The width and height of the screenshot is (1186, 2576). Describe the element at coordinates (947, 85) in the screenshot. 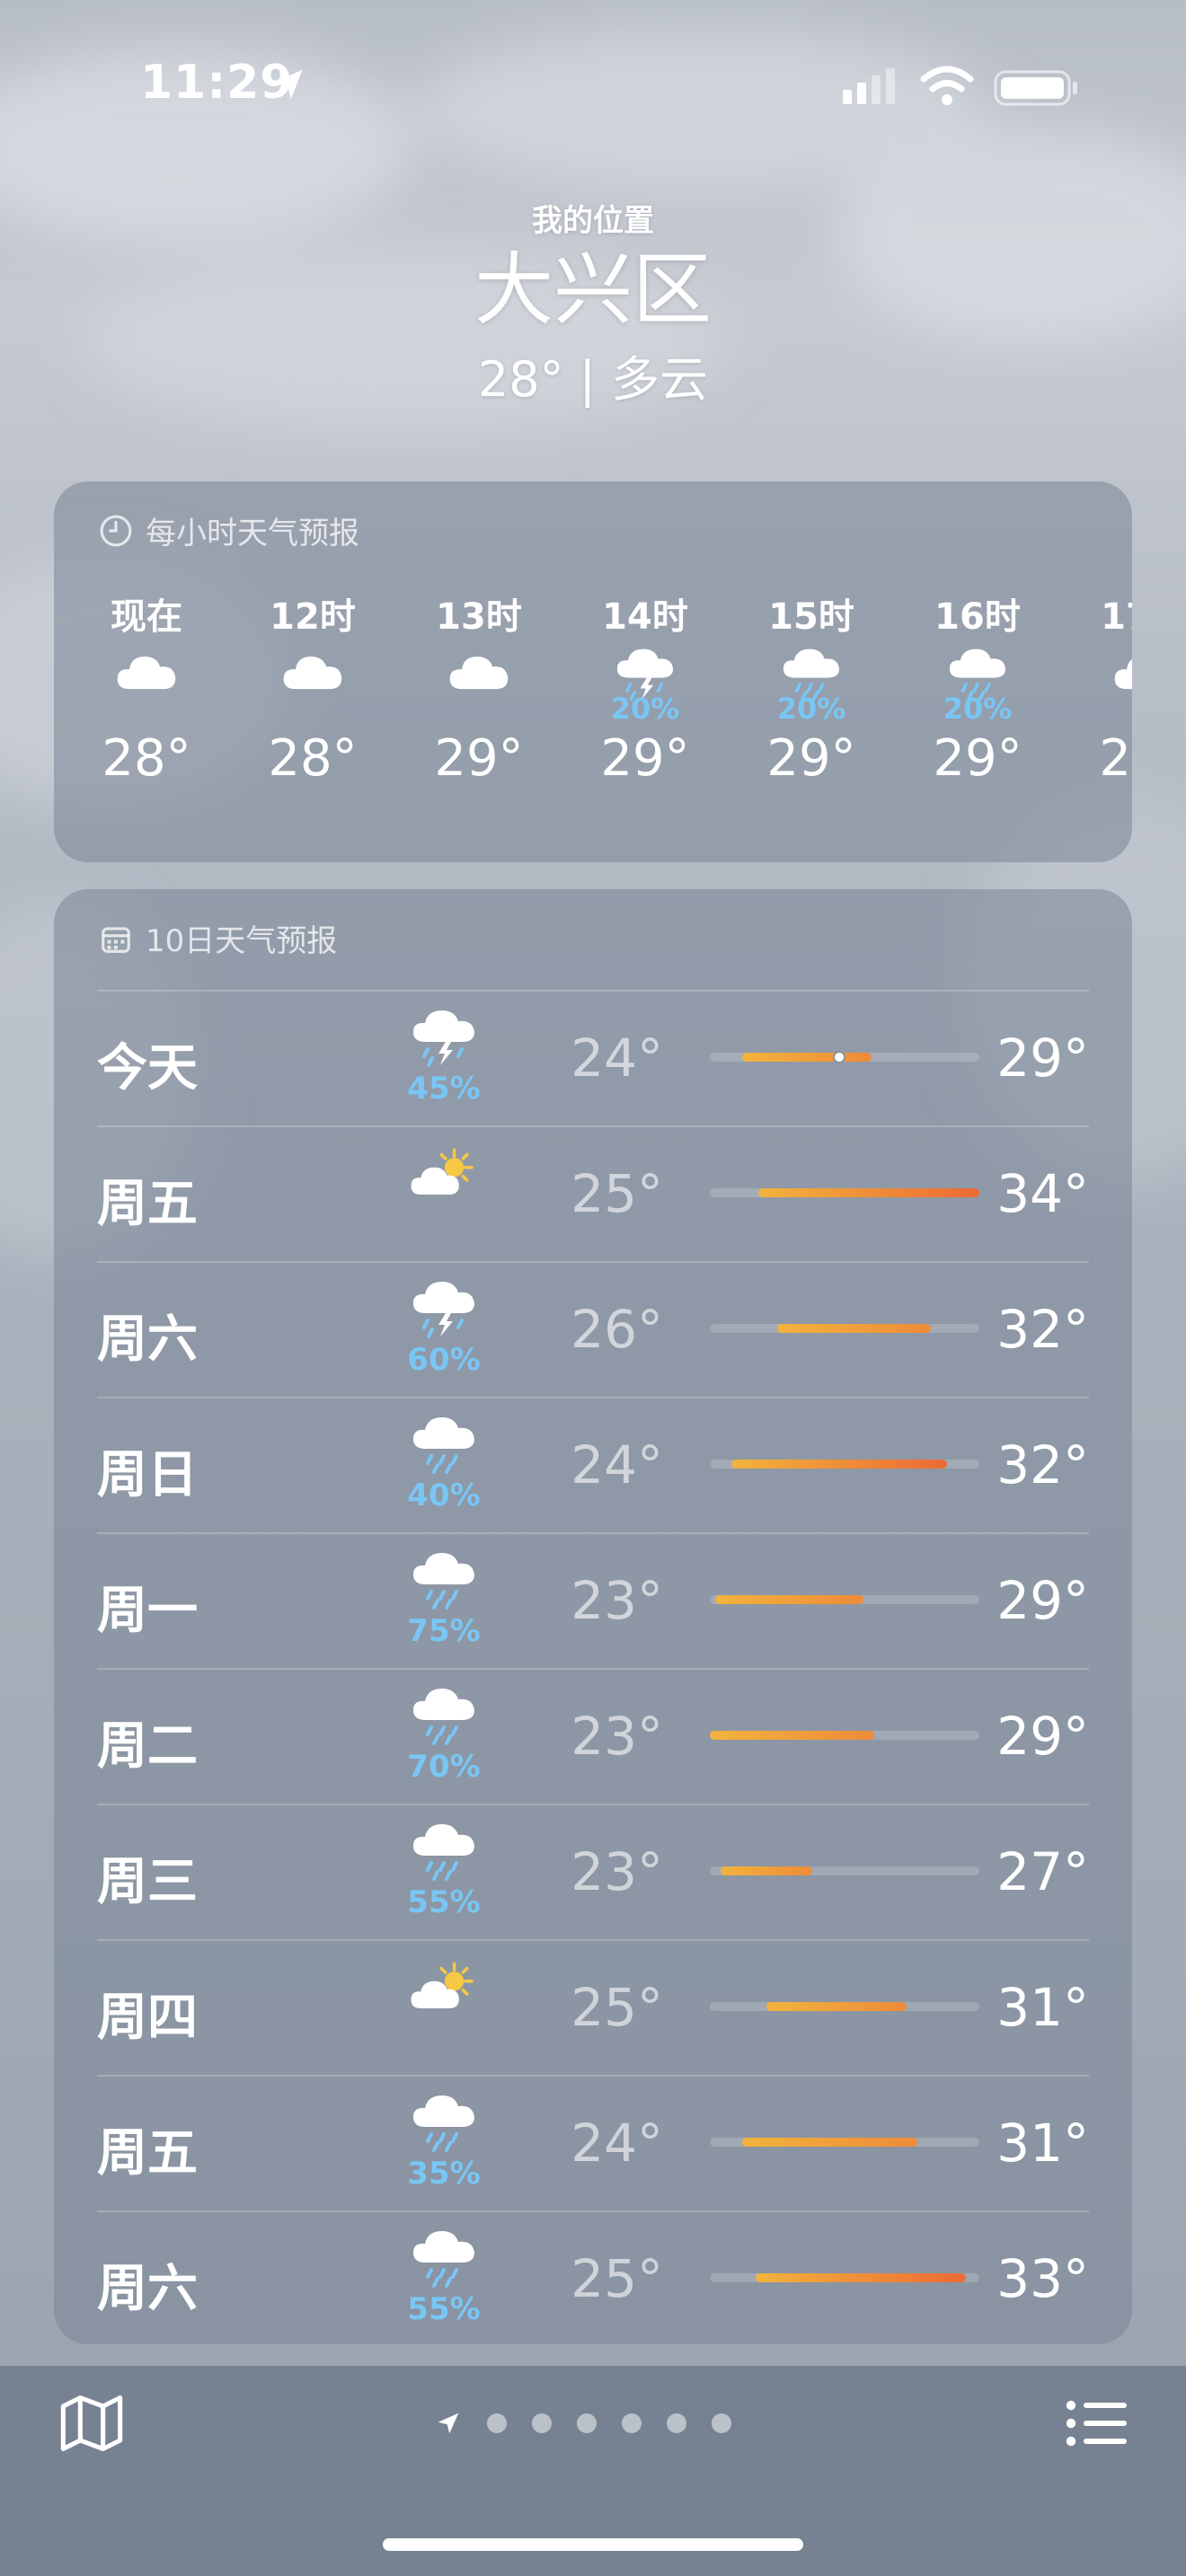

I see `wifi-icon` at that location.